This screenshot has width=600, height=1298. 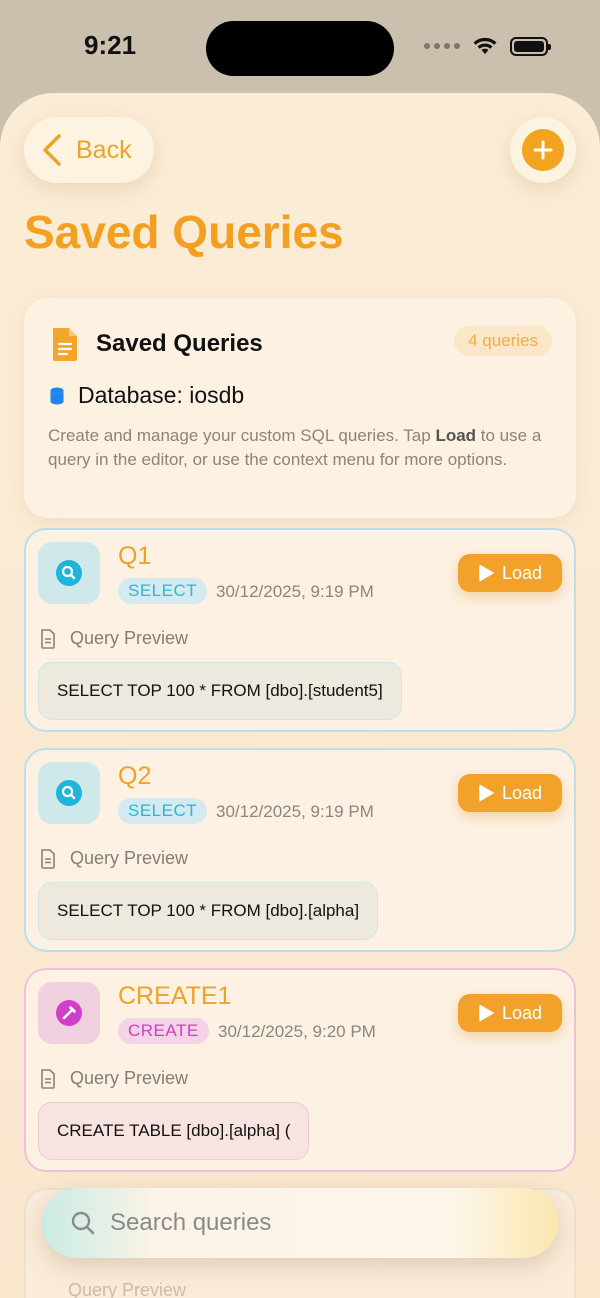 I want to click on sql-preview: CREATE TABLE [dbo].[alpha] (, so click(x=174, y=1131).